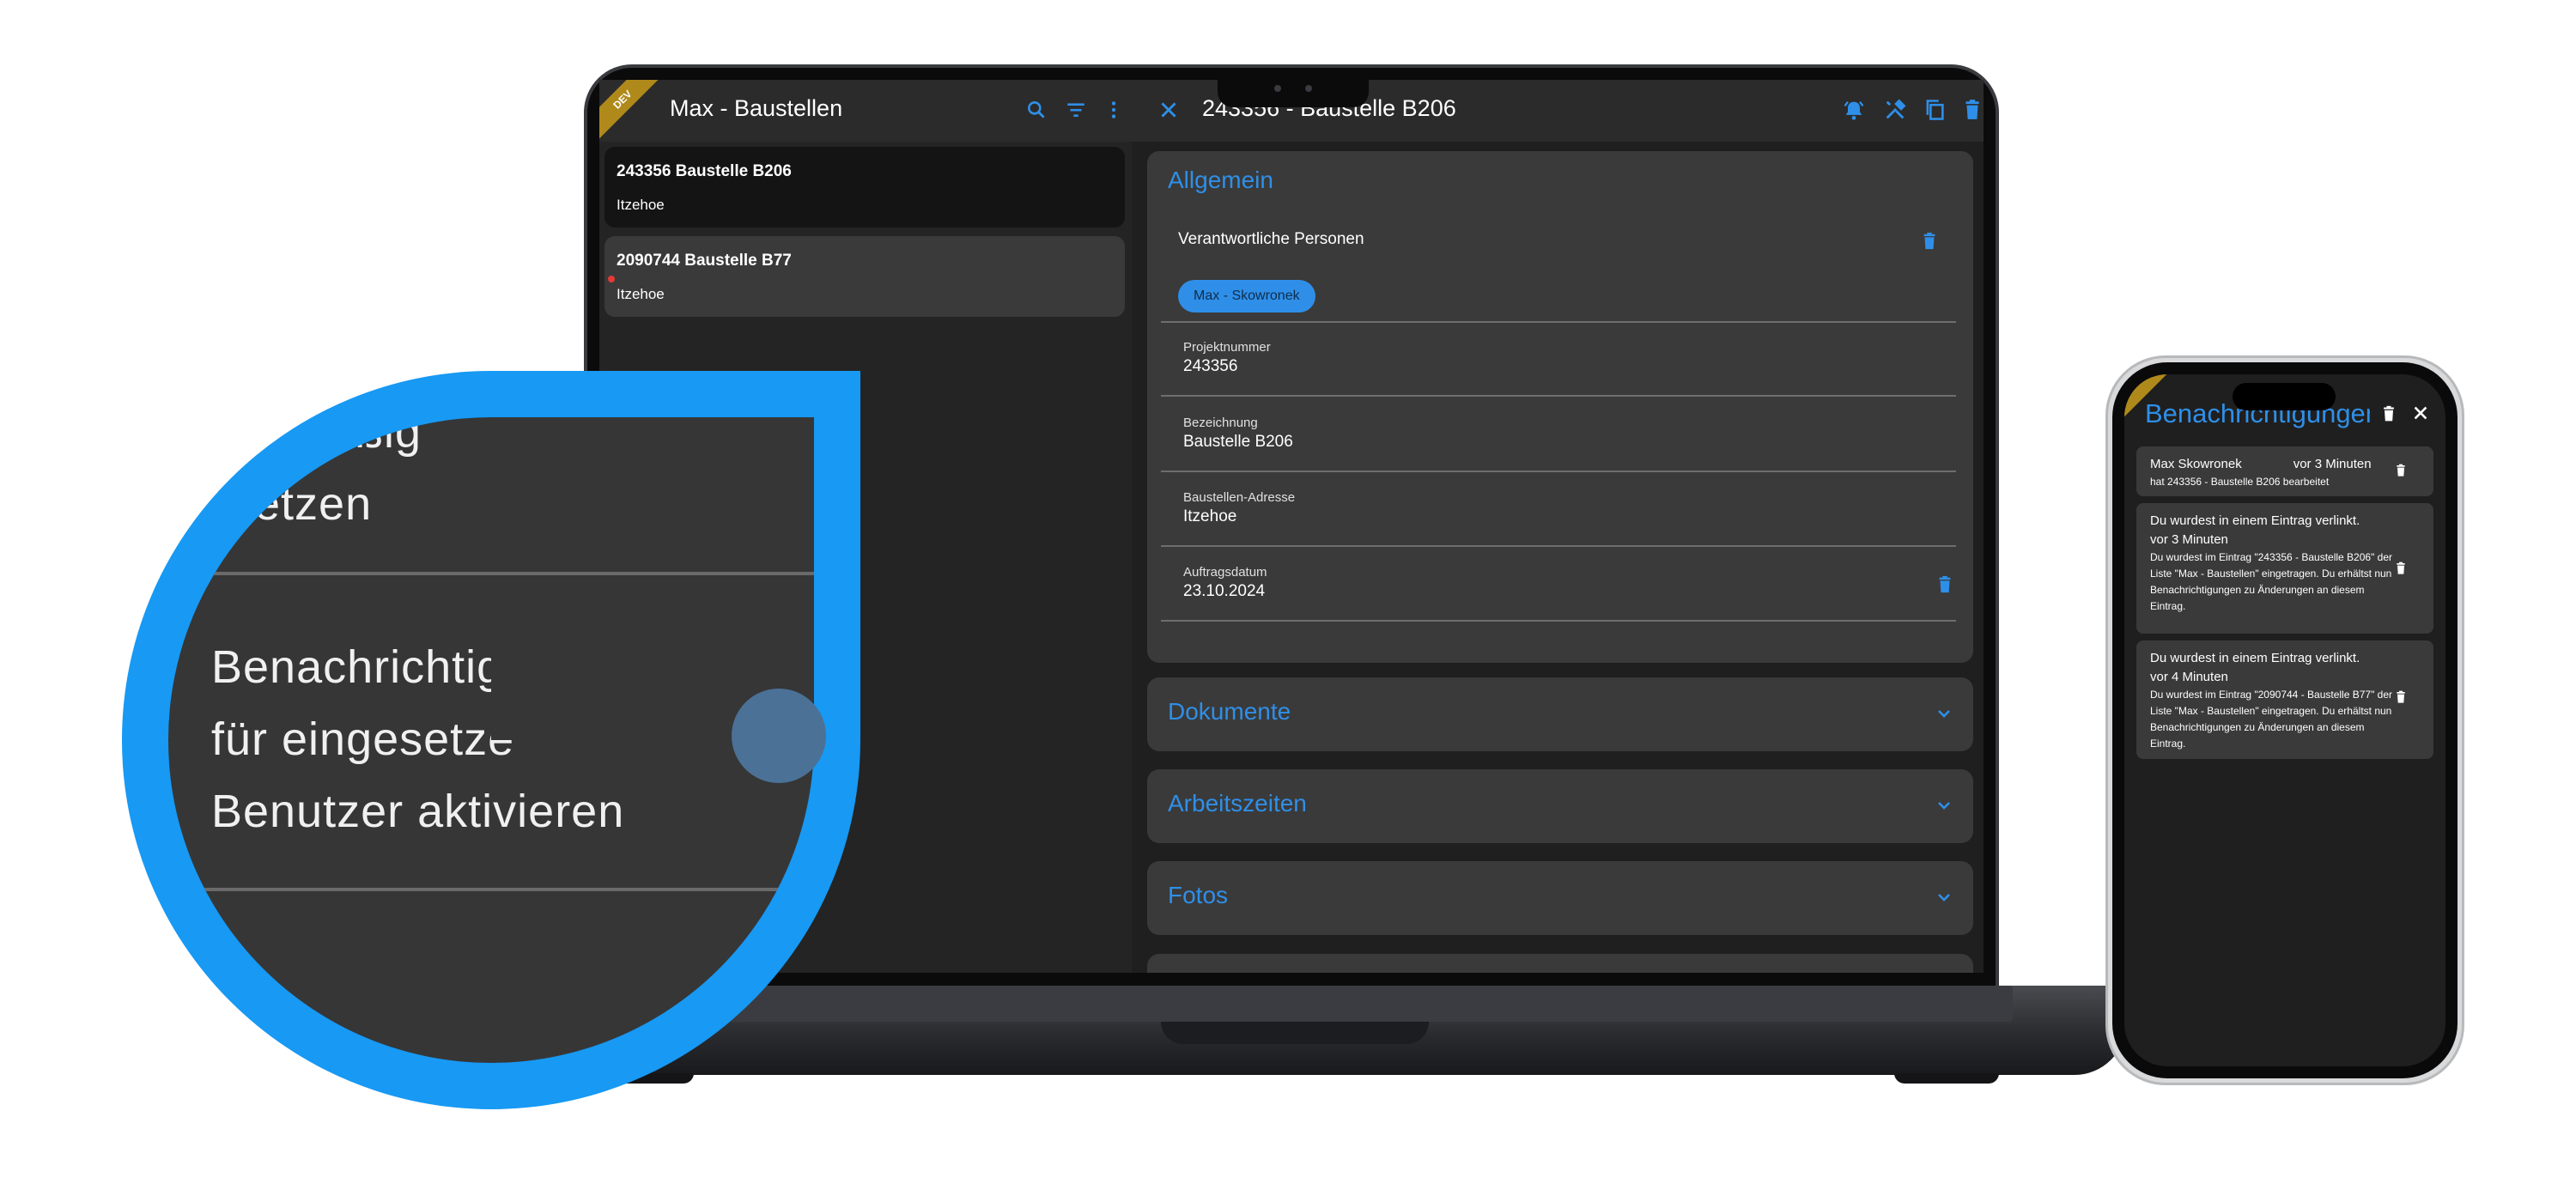  What do you see at coordinates (1210, 366) in the screenshot?
I see `field-value: 243356` at bounding box center [1210, 366].